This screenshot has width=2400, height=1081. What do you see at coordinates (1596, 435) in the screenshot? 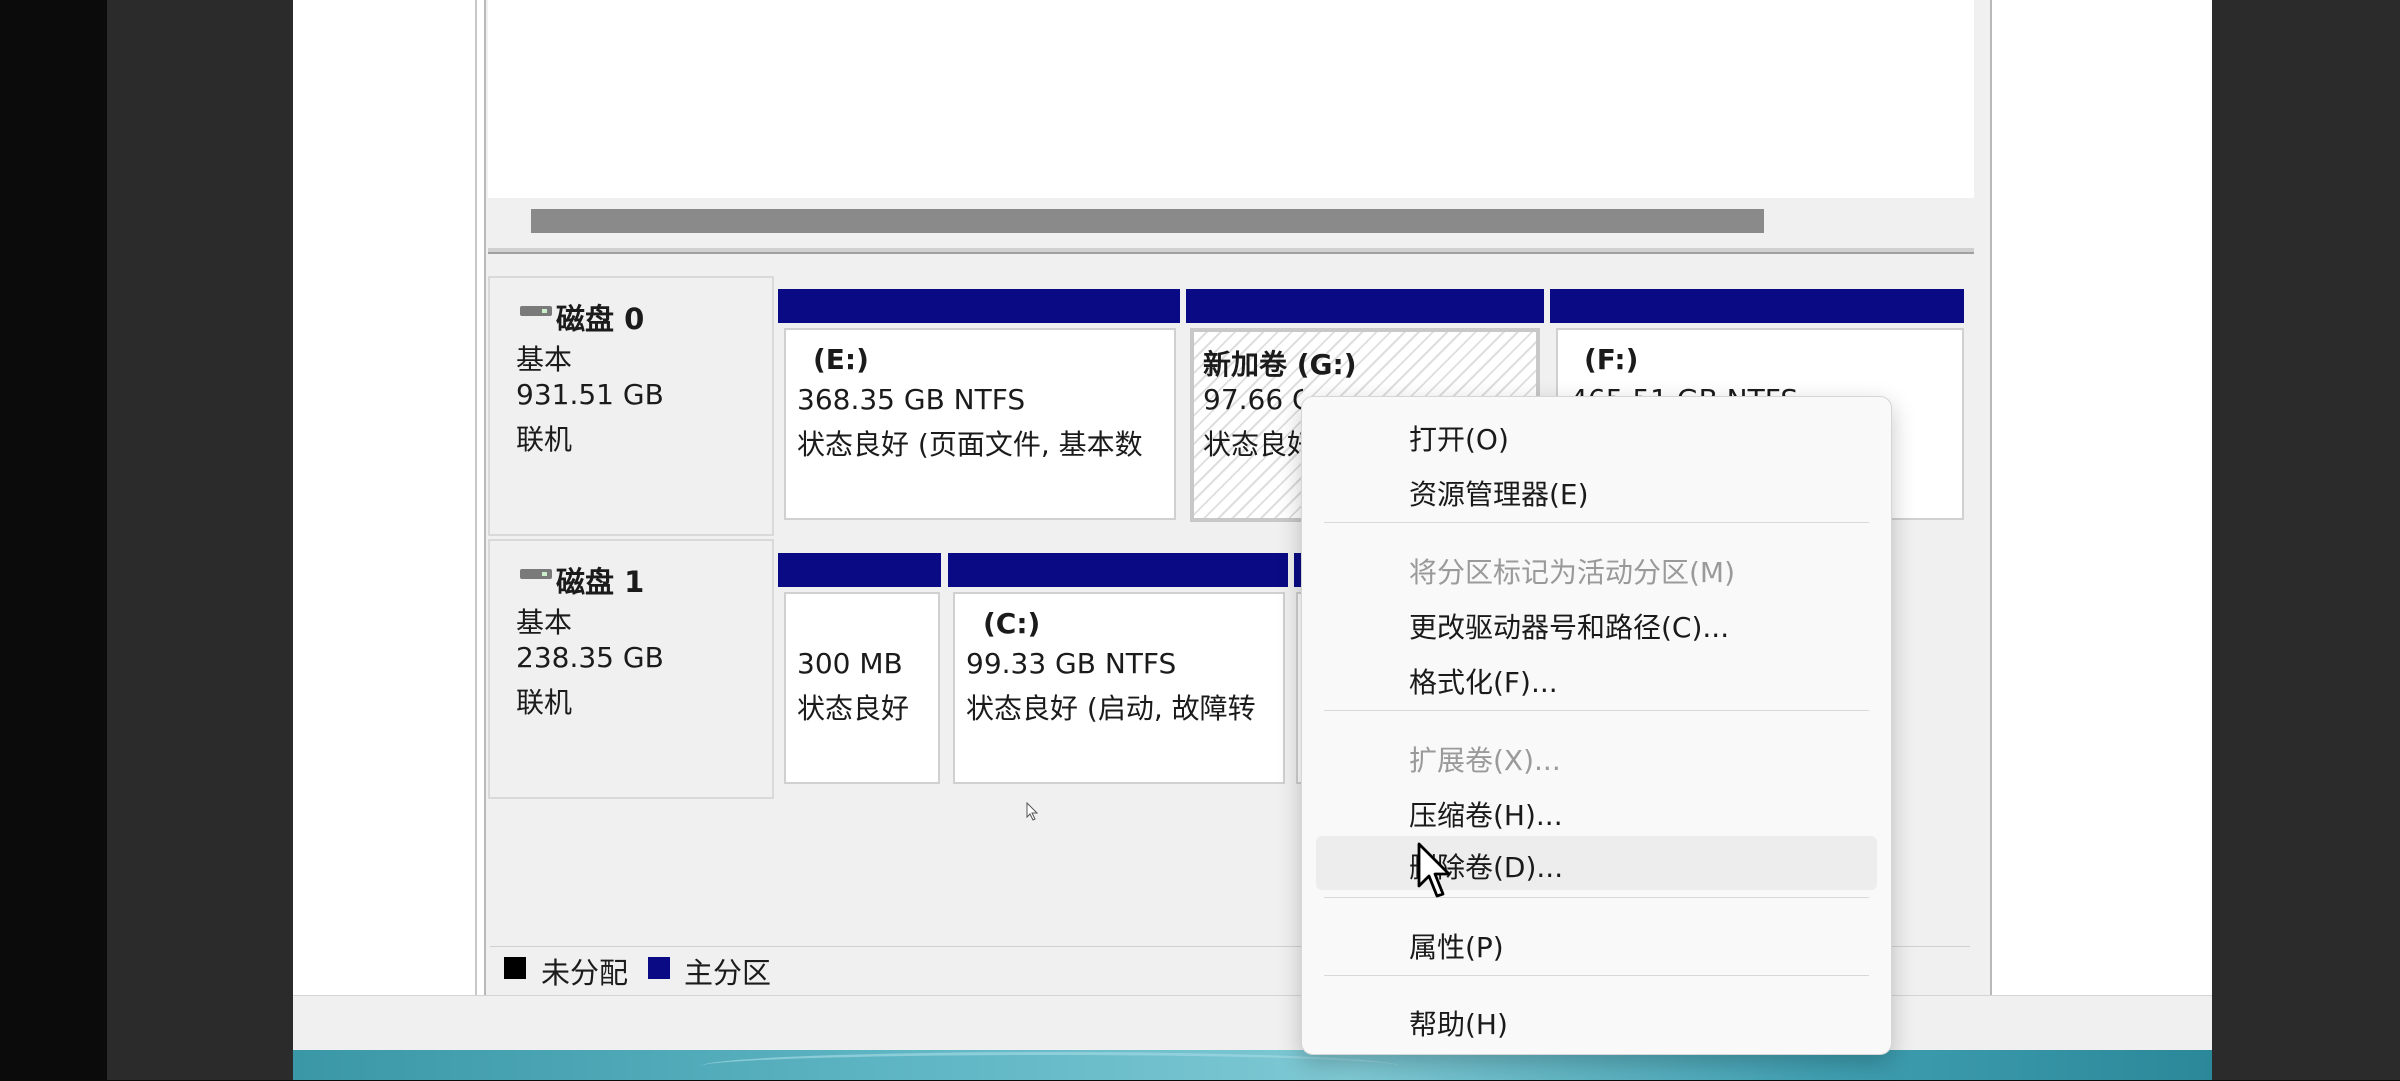
I see `menu-item-open: 打开(O)` at bounding box center [1596, 435].